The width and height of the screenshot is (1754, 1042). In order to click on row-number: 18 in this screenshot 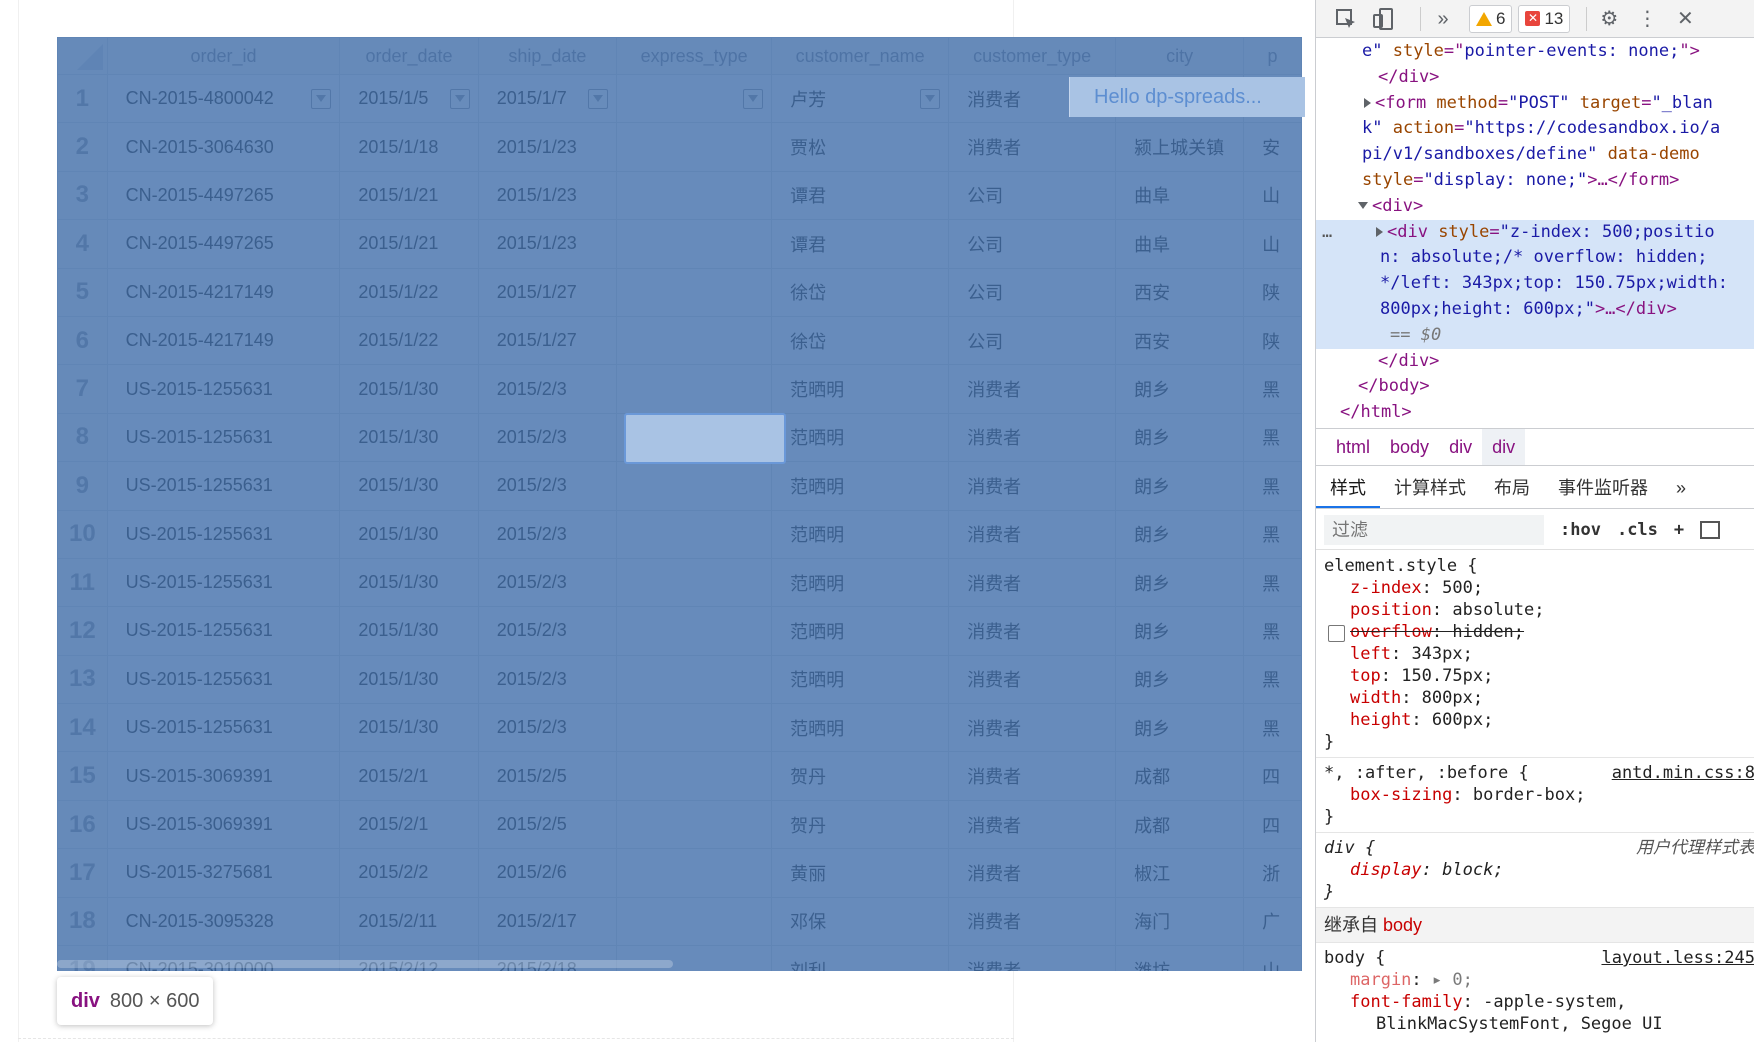, I will do `click(82, 921)`.